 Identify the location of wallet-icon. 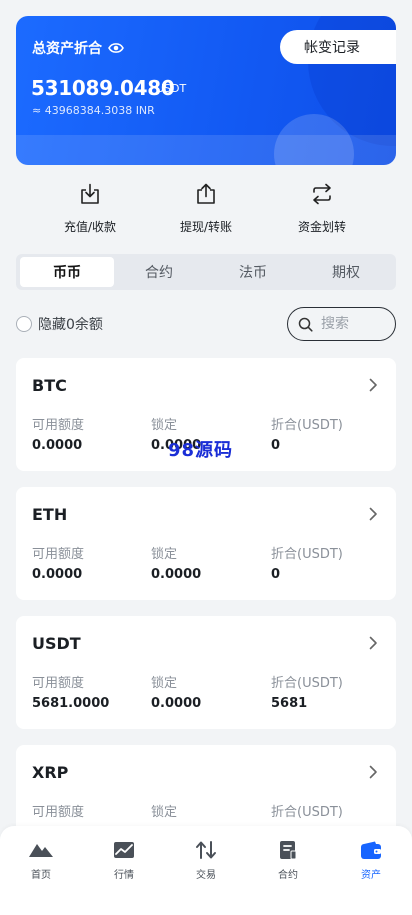
(371, 850).